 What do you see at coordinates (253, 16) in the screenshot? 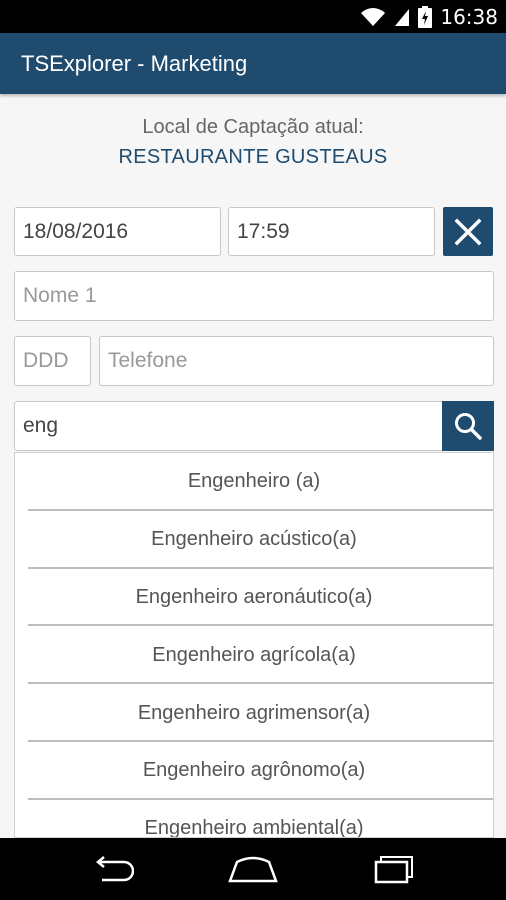
I see `status-bar: 16:38` at bounding box center [253, 16].